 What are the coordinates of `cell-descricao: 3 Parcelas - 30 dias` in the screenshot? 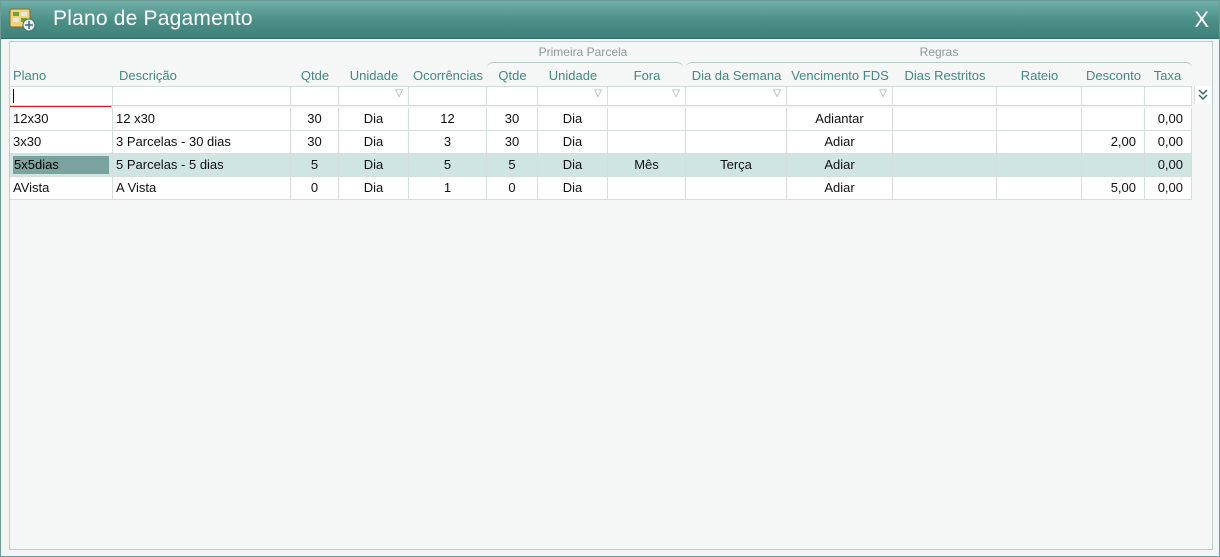 It's located at (202, 142).